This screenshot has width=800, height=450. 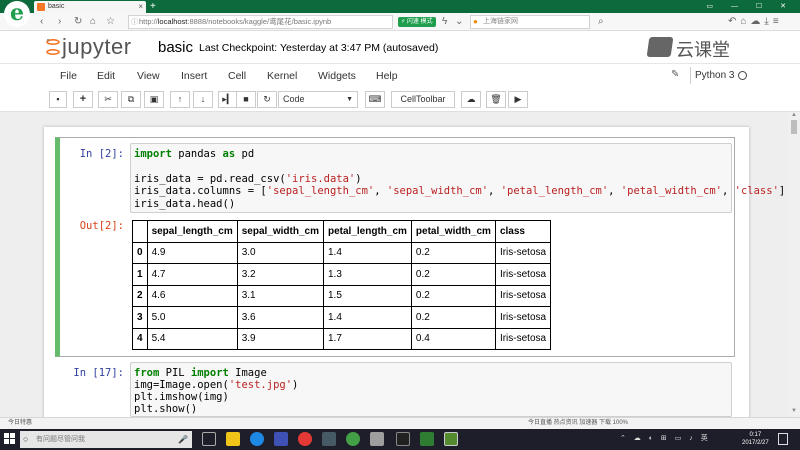 What do you see at coordinates (794, 411) in the screenshot?
I see `scroll-down-icon: ▼` at bounding box center [794, 411].